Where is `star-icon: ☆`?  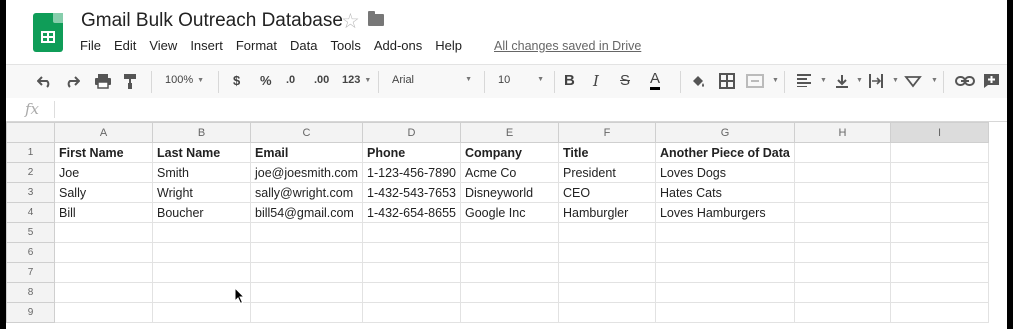 star-icon: ☆ is located at coordinates (350, 21).